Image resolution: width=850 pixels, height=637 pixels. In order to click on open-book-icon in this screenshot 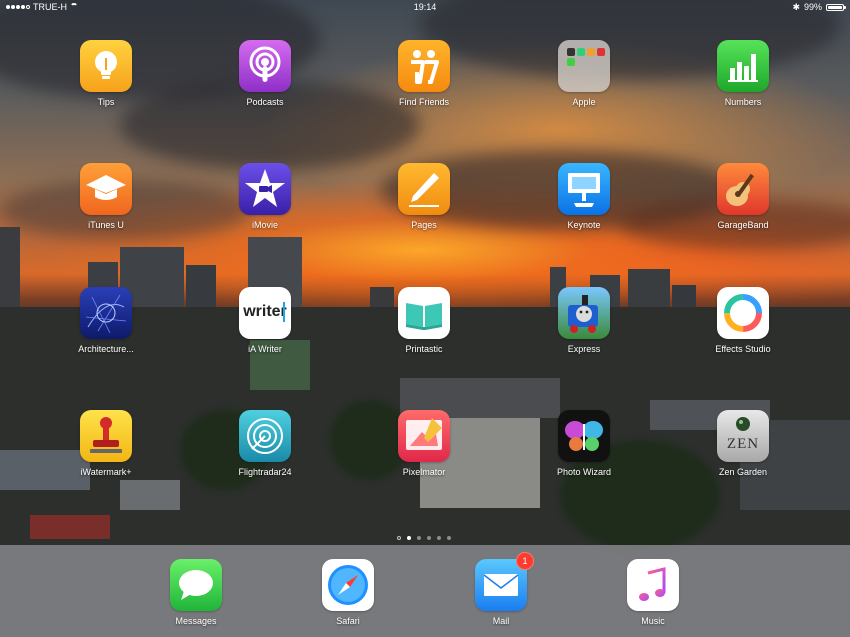, I will do `click(424, 313)`.